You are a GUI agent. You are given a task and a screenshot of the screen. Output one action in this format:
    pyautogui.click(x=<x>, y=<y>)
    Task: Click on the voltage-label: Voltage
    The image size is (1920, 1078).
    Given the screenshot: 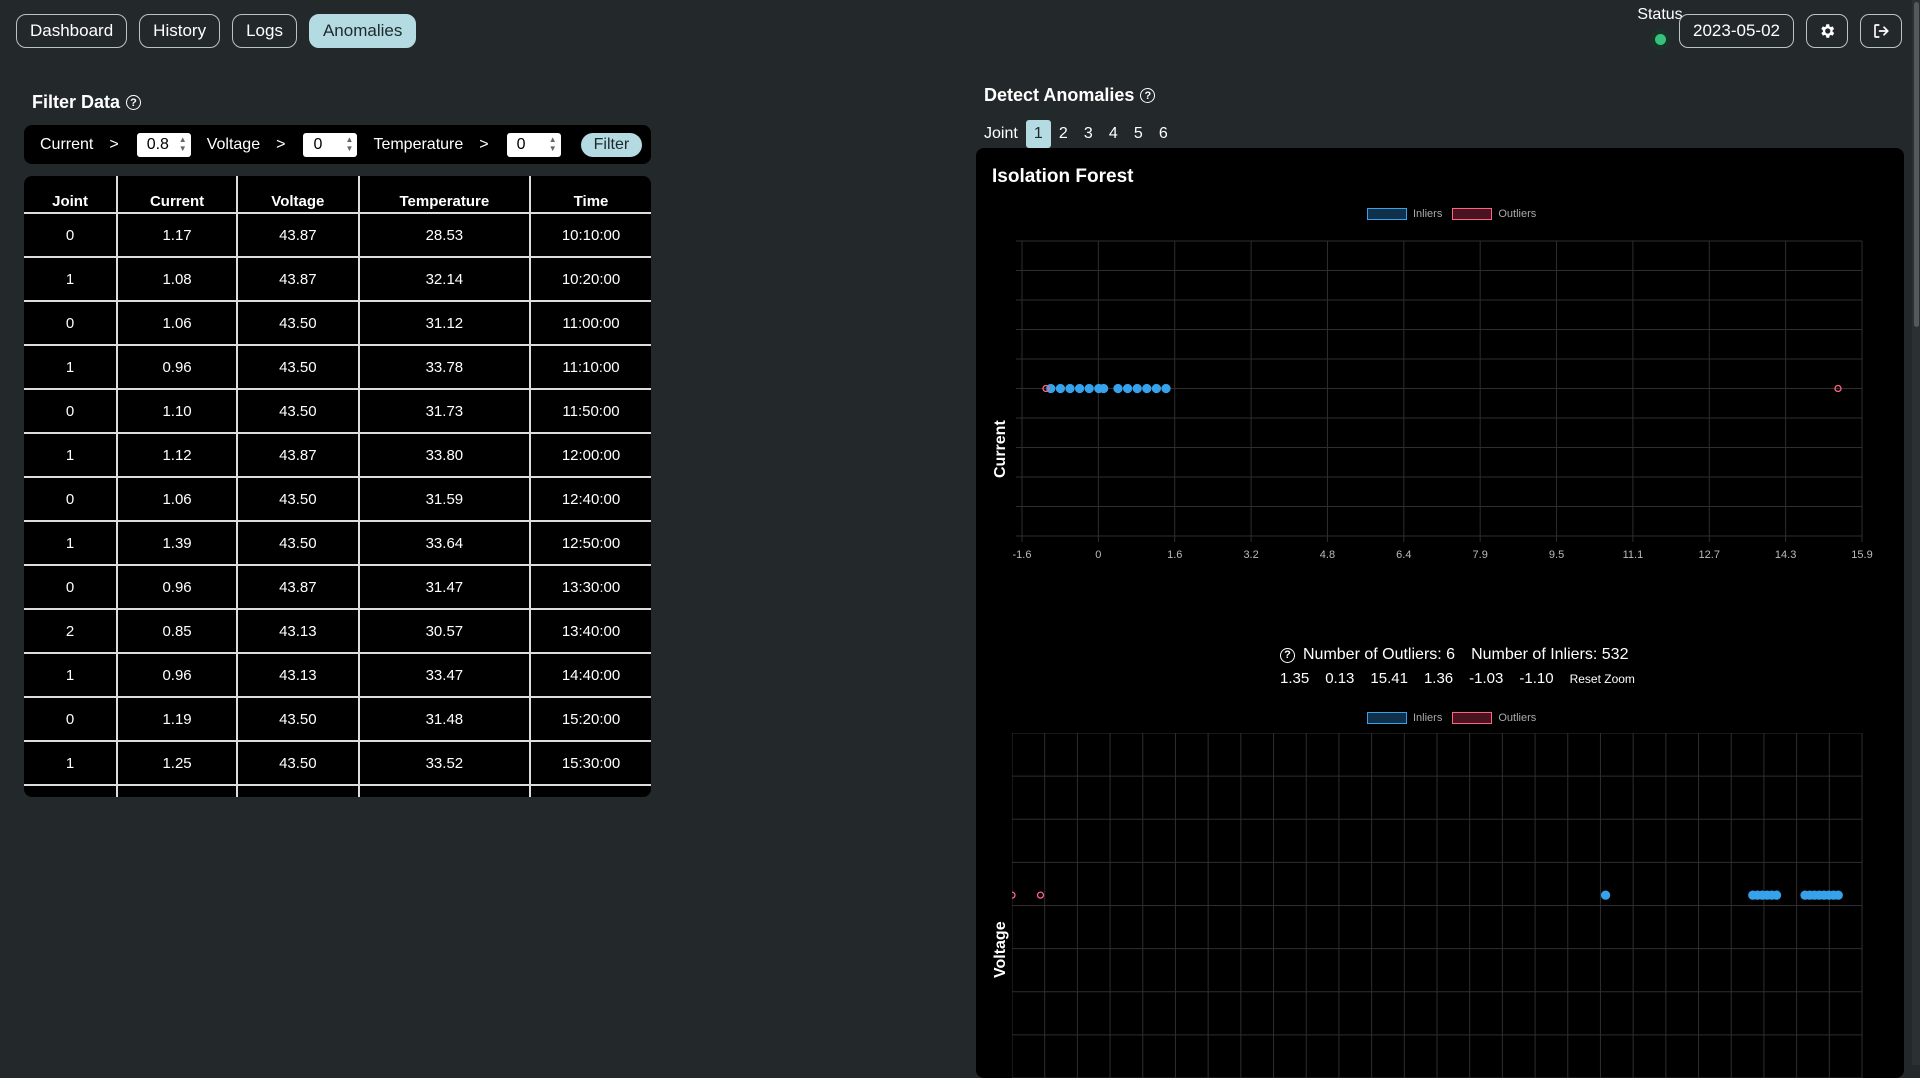 What is the action you would take?
    pyautogui.click(x=233, y=144)
    